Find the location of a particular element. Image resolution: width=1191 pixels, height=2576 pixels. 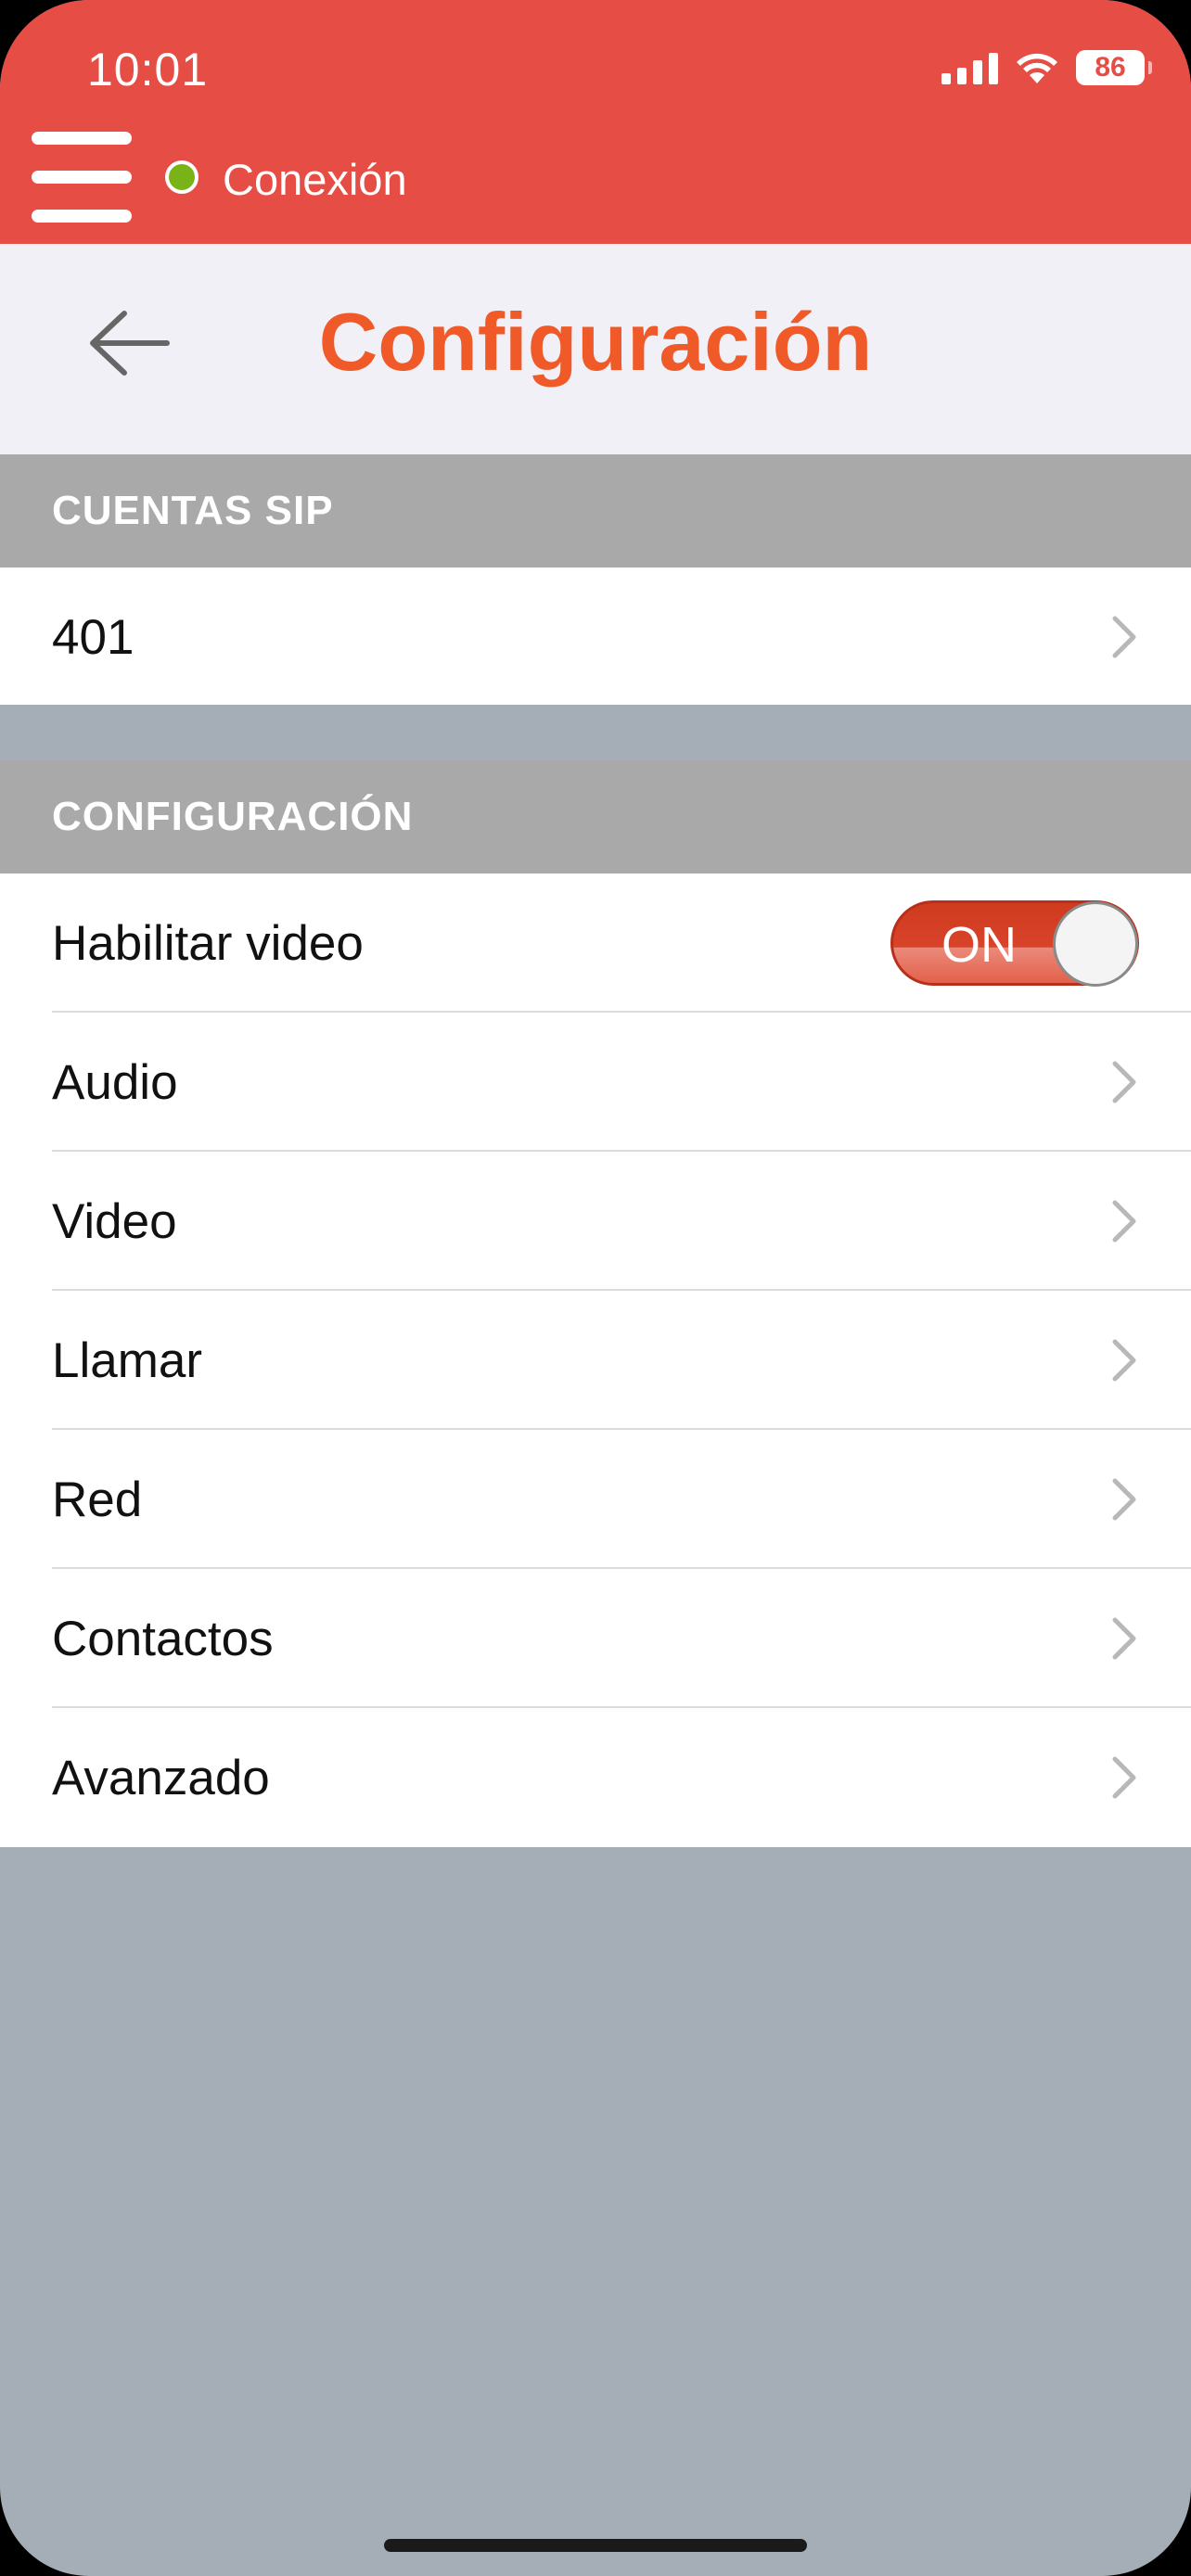

enable-video-toggle: ON is located at coordinates (1014, 943).